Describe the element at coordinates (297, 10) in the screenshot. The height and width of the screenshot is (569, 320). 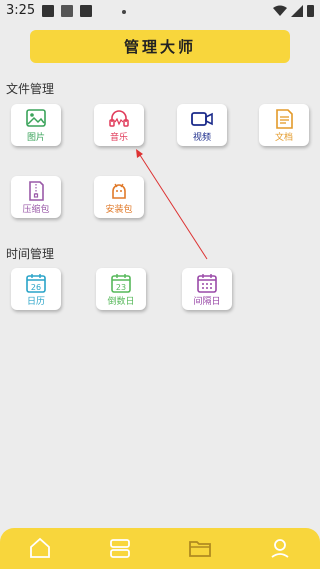
I see `signal-icon` at that location.